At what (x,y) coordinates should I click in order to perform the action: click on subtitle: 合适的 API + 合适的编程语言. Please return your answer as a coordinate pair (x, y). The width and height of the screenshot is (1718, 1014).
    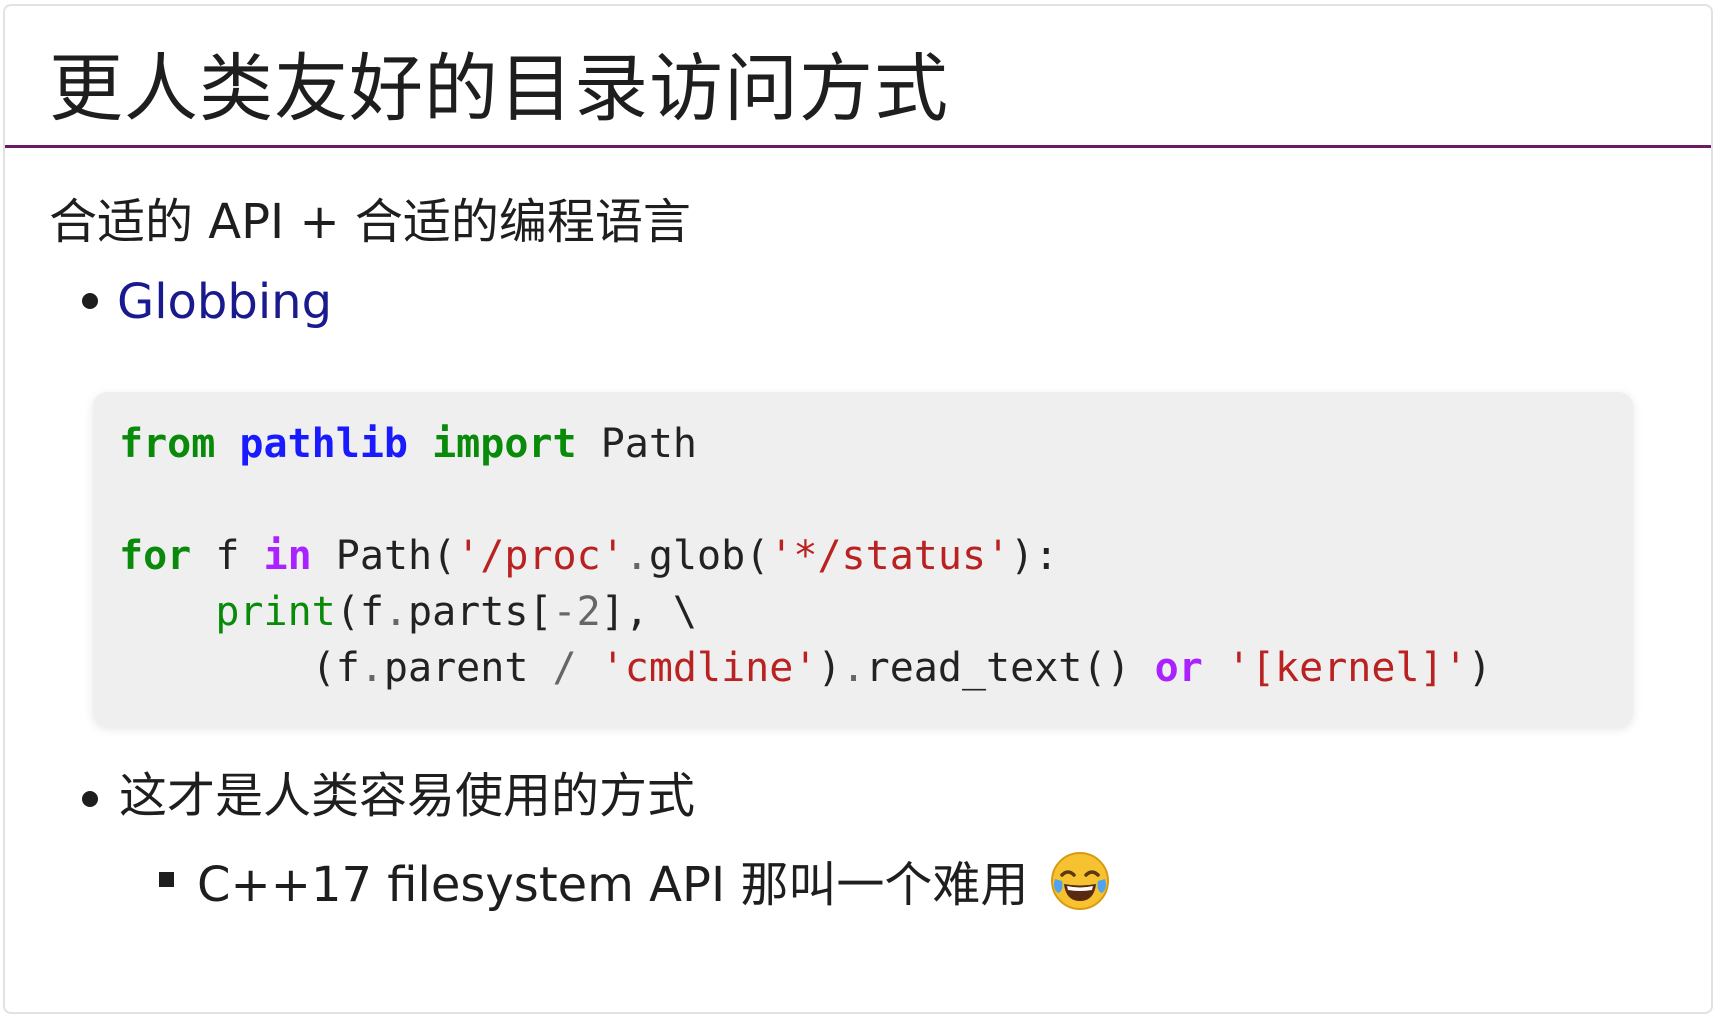
    Looking at the image, I should click on (370, 222).